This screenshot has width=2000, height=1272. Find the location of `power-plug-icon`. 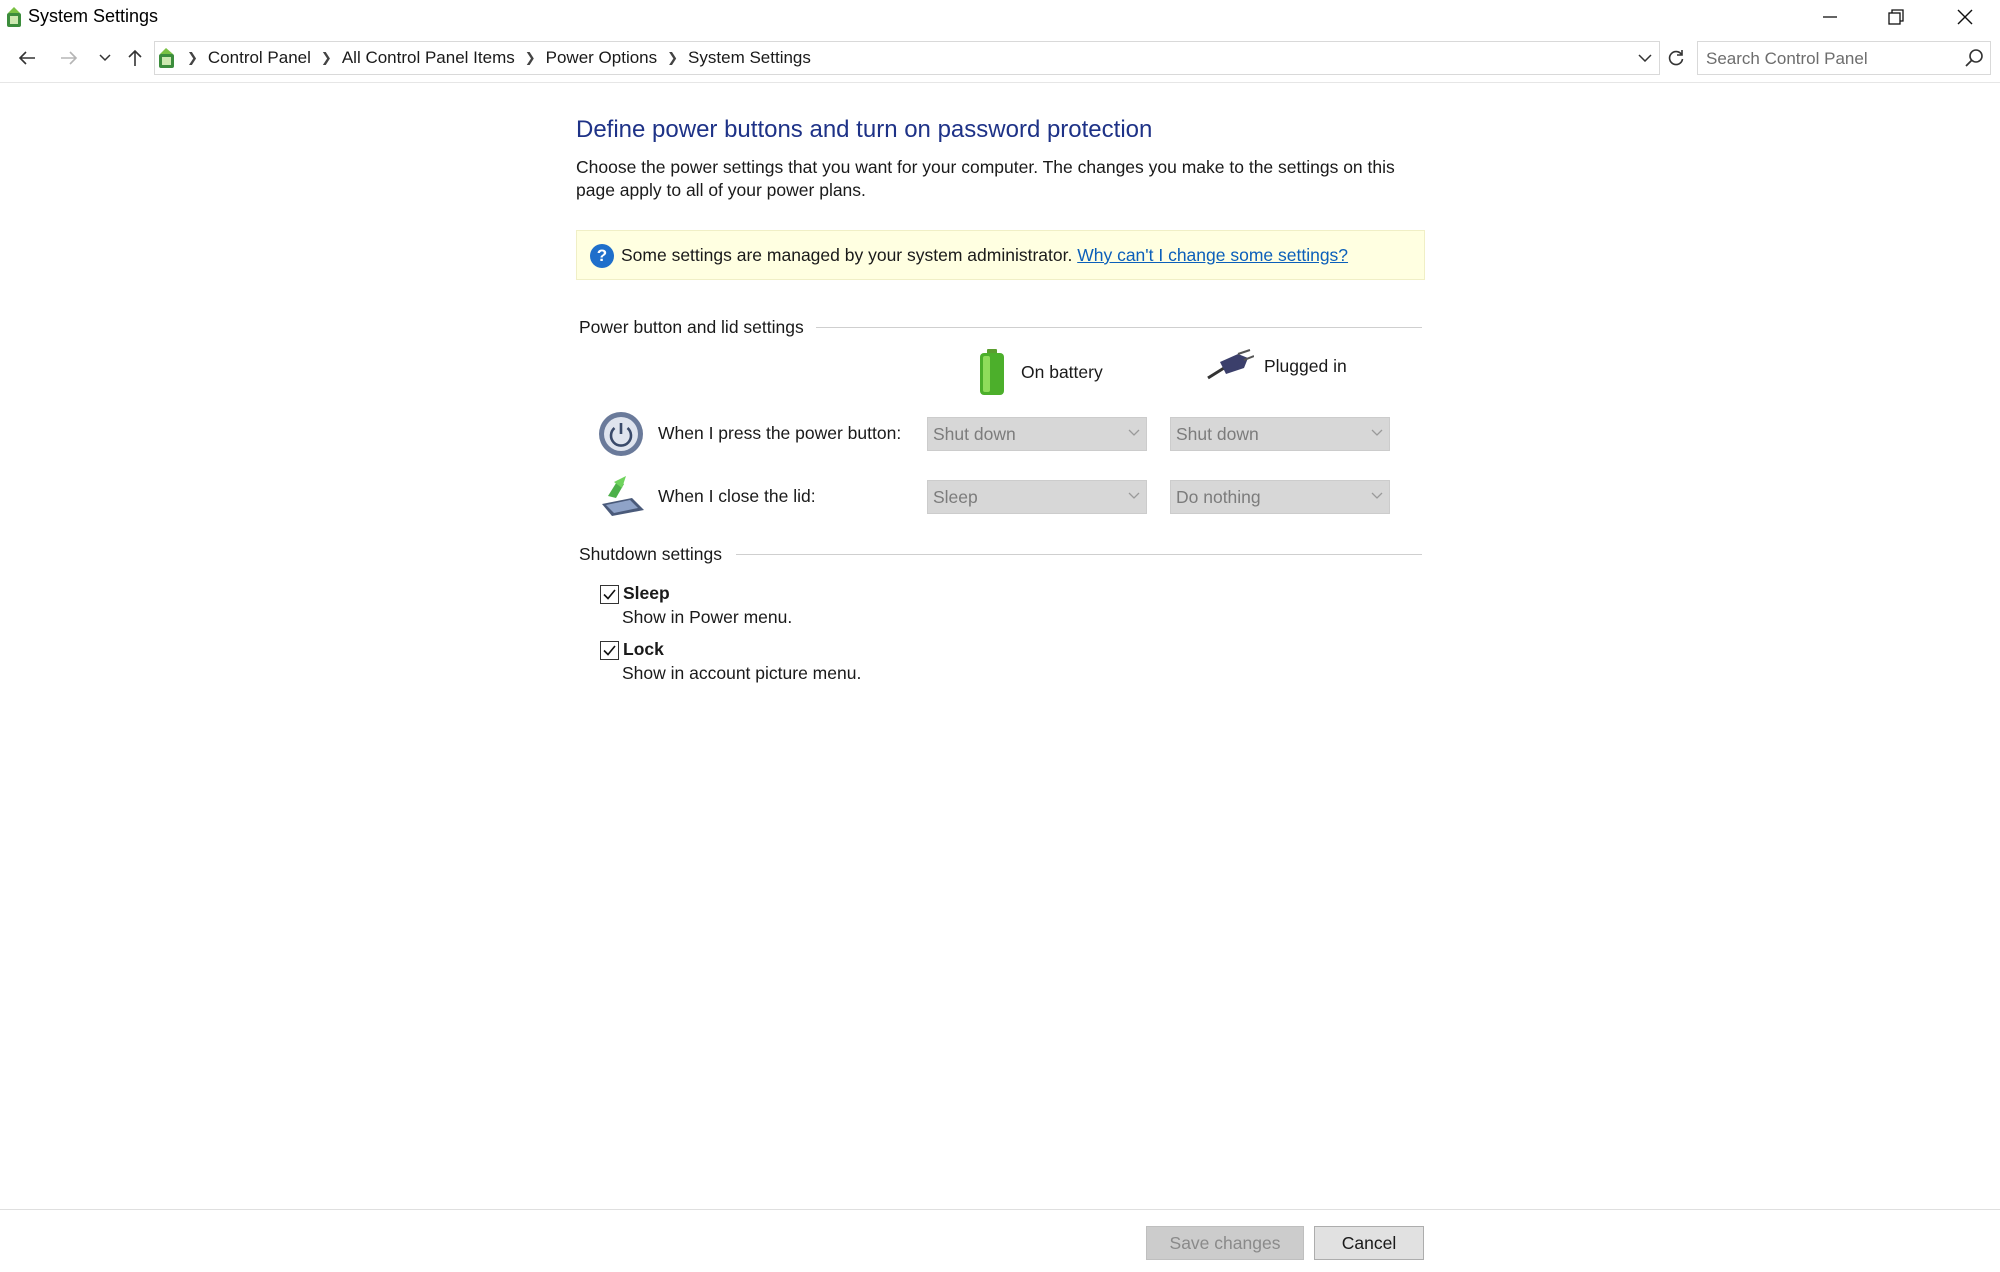

power-plug-icon is located at coordinates (1230, 364).